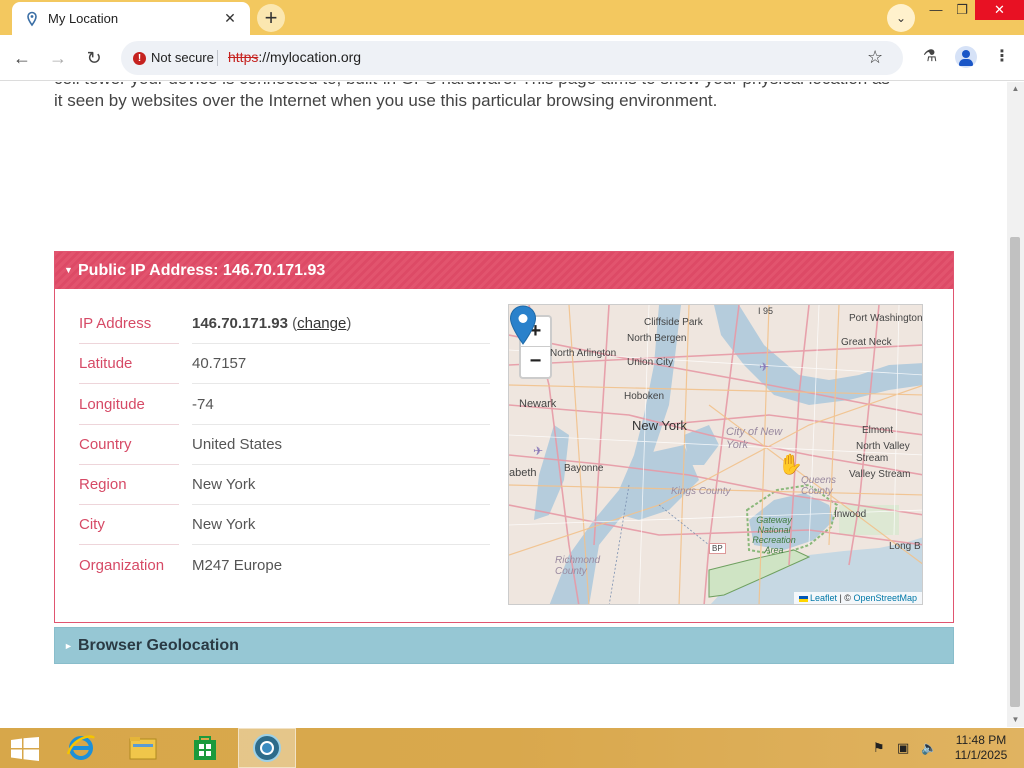 The image size is (1024, 768). I want to click on region-label: Region, so click(129, 485).